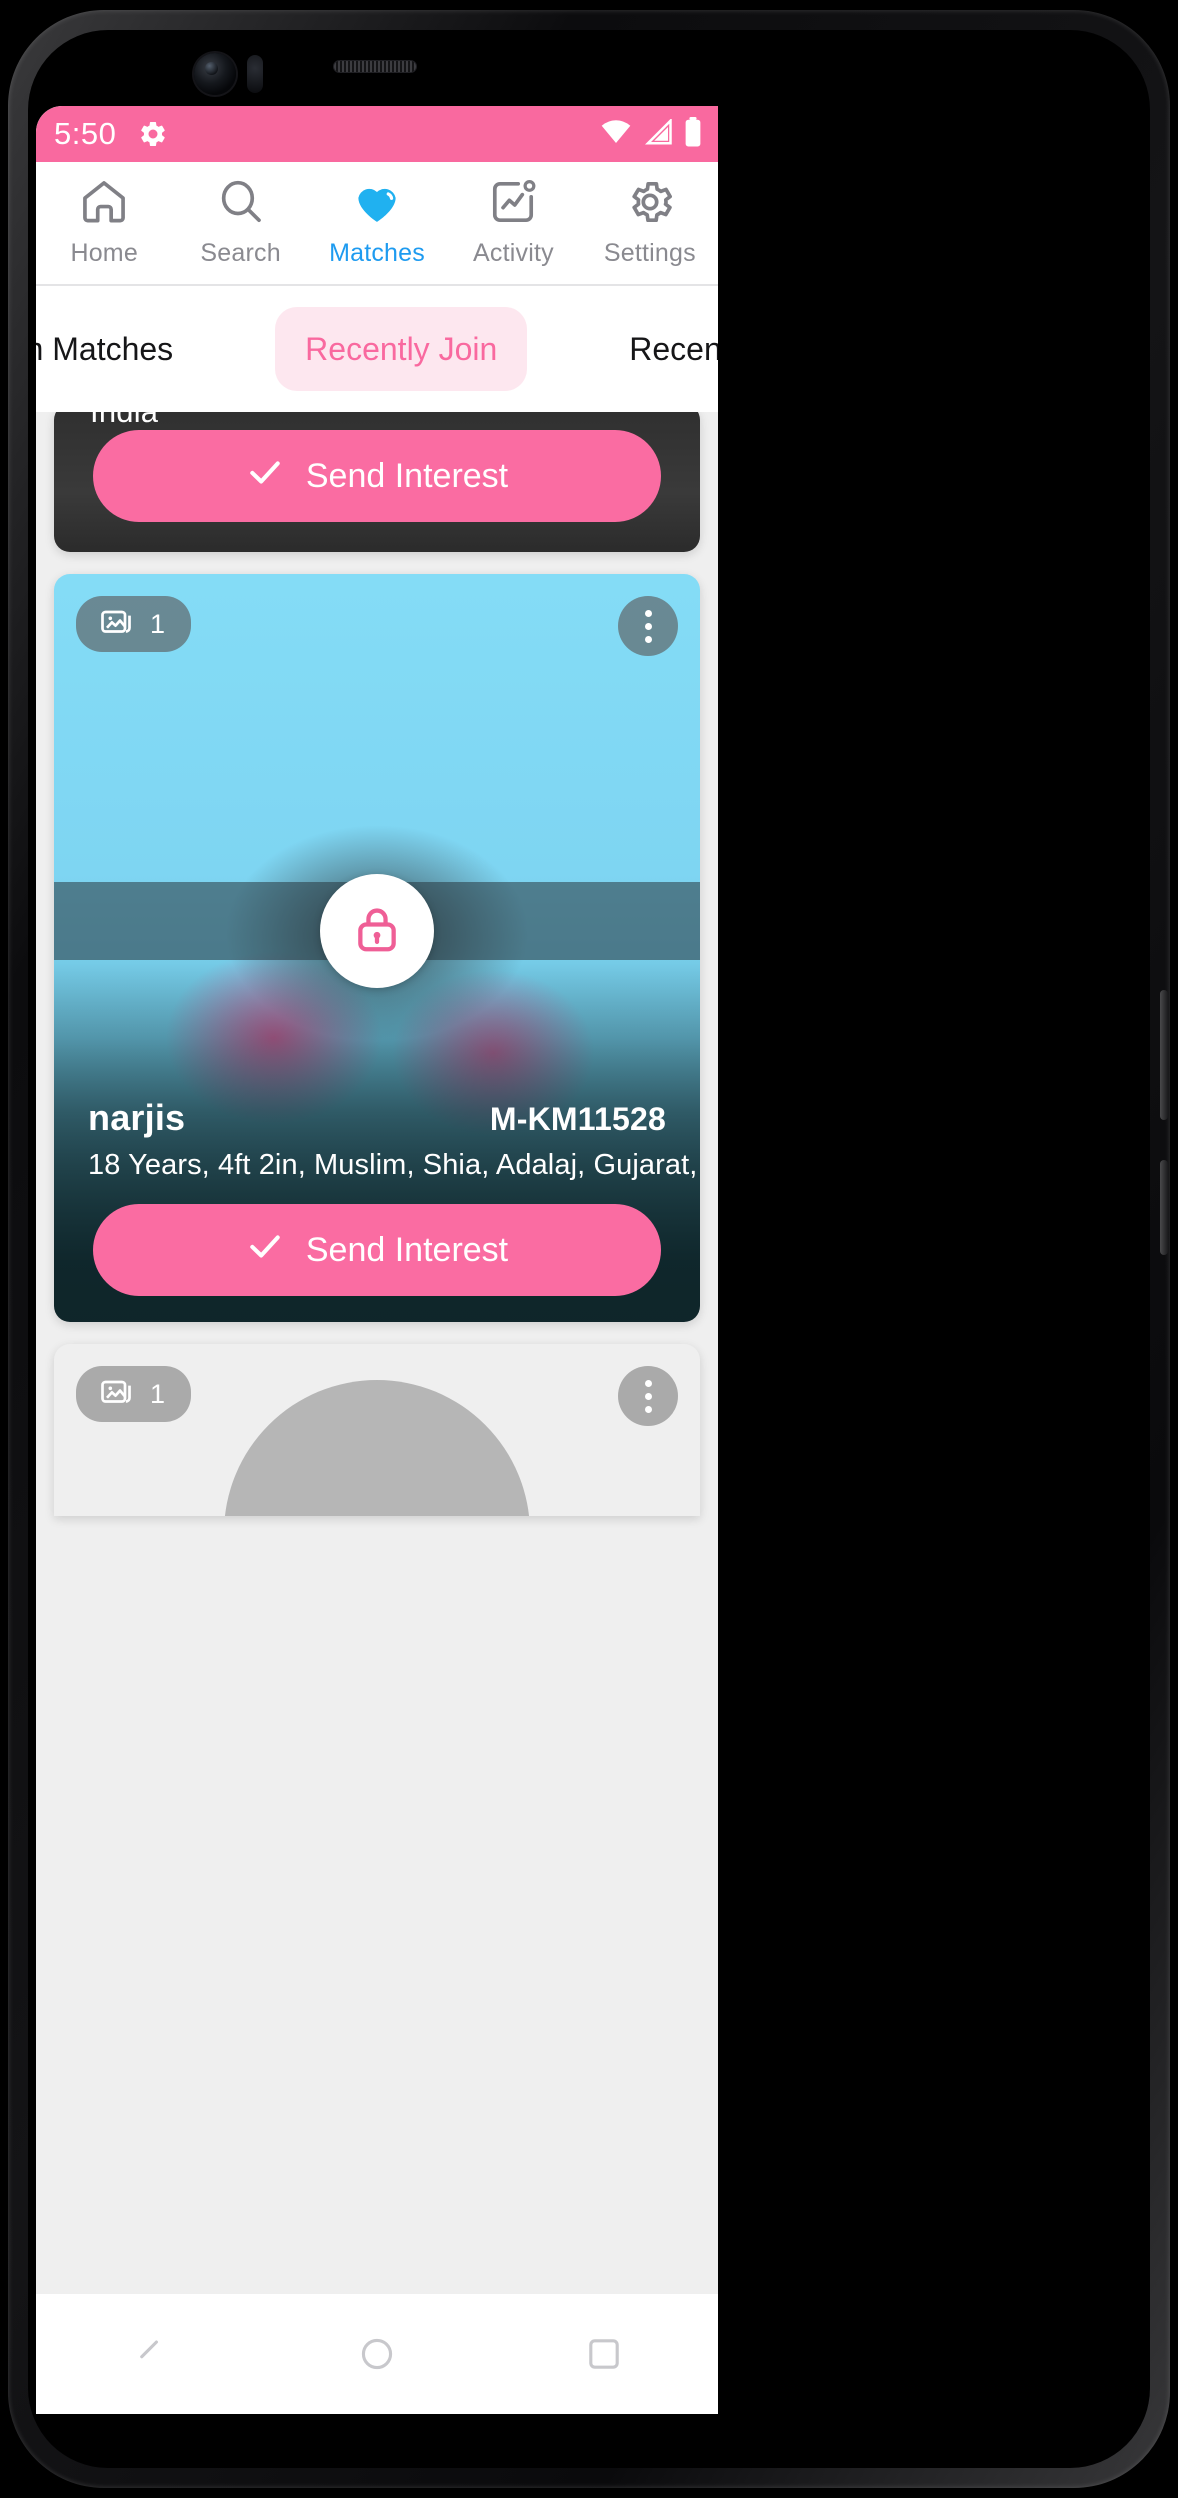  Describe the element at coordinates (241, 202) in the screenshot. I see `search-icon` at that location.